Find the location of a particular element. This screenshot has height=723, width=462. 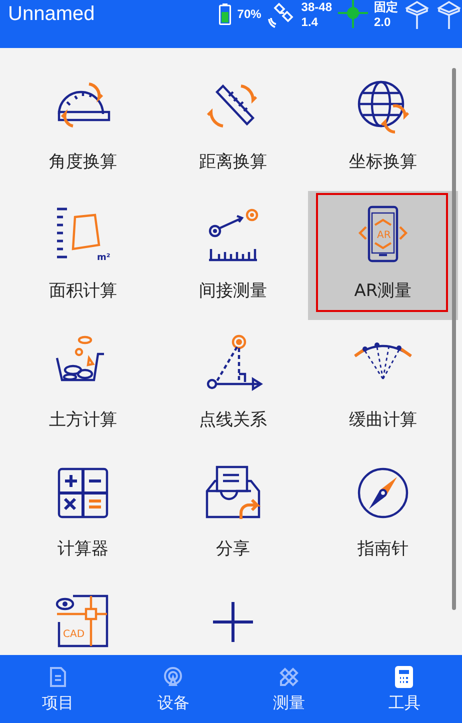

project-title: Unnamed is located at coordinates (51, 14).